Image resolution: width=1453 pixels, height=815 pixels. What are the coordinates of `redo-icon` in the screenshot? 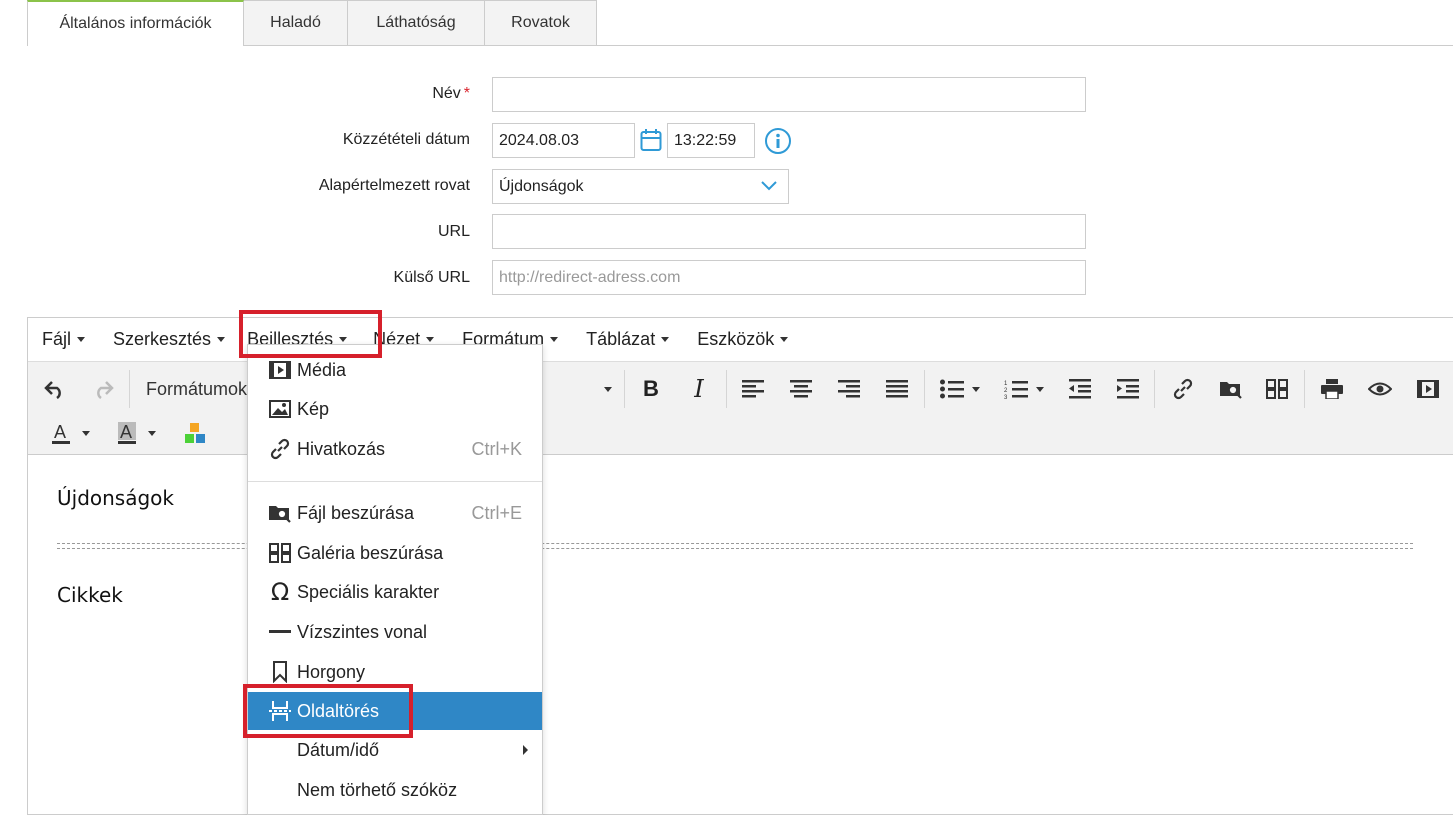 It's located at (103, 389).